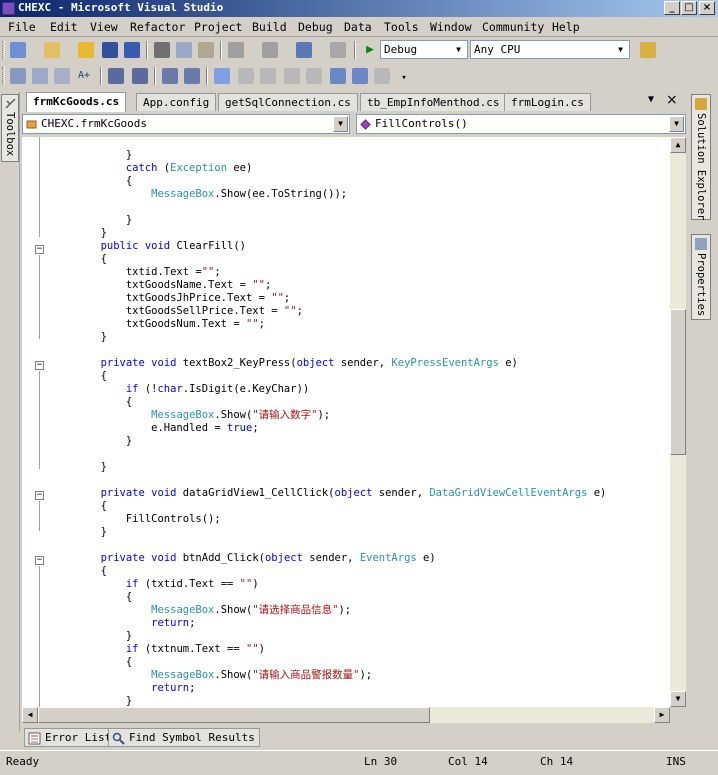 The width and height of the screenshot is (718, 775). I want to click on menu-community: Community, so click(513, 27).